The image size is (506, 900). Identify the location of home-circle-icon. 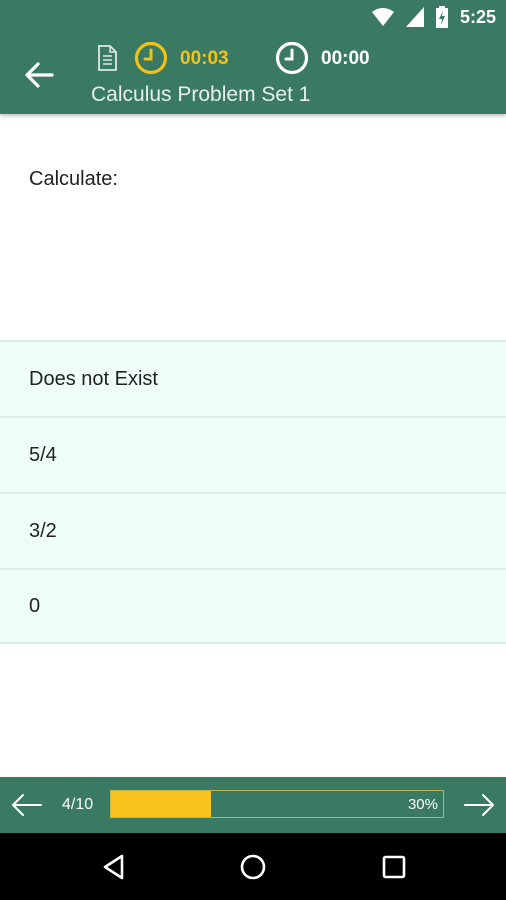
(253, 867).